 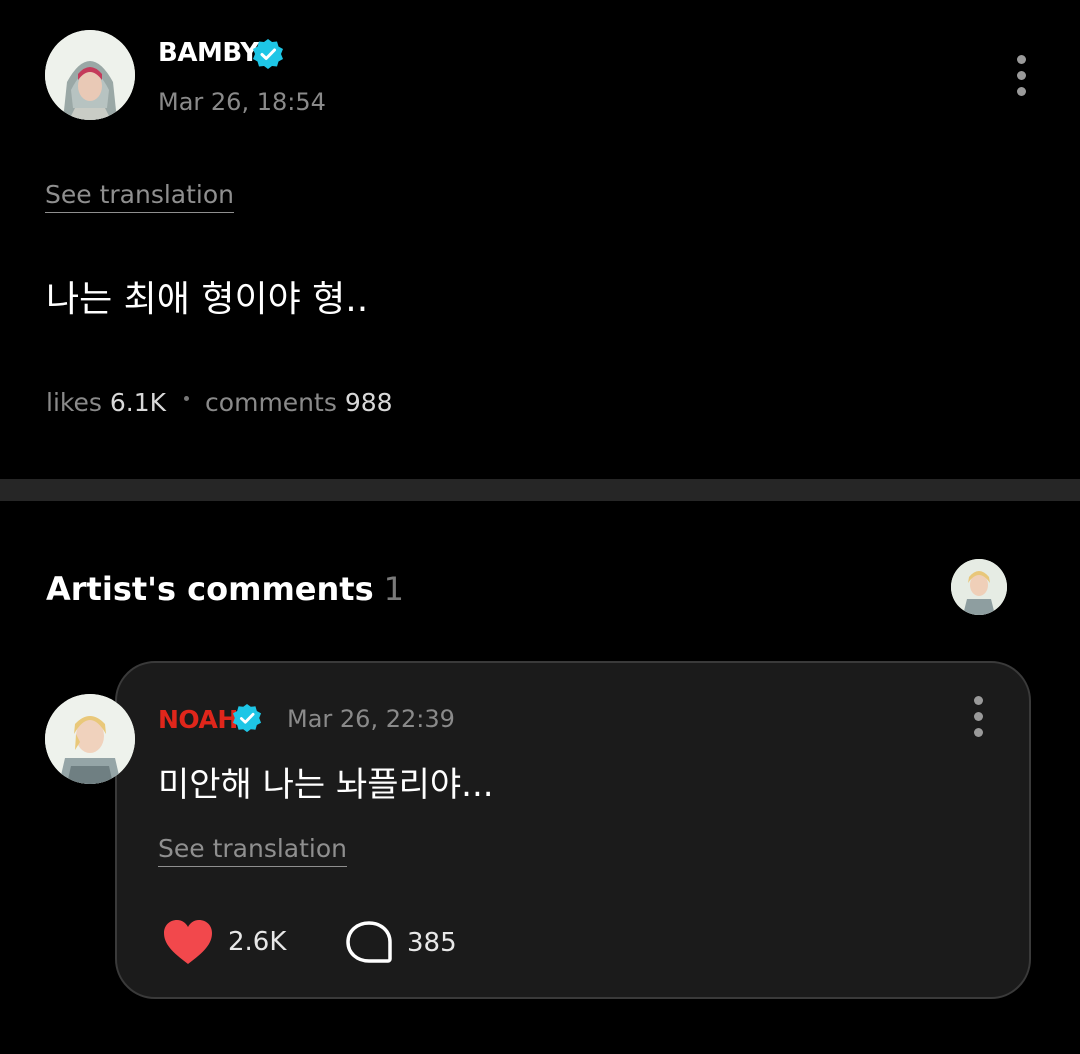 What do you see at coordinates (253, 850) in the screenshot?
I see `comment-see-translation-link: See translation` at bounding box center [253, 850].